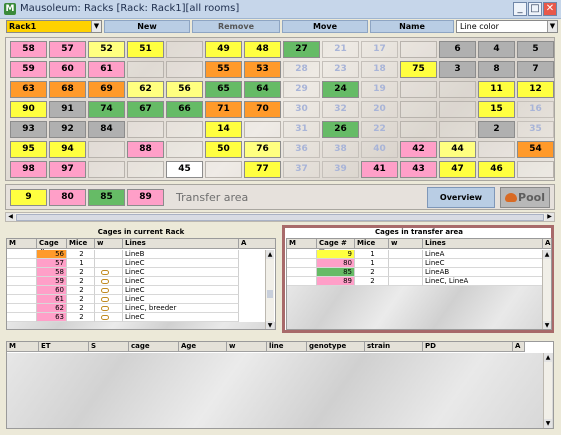  Describe the element at coordinates (340, 89) in the screenshot. I see `rack-cell: 24` at that location.